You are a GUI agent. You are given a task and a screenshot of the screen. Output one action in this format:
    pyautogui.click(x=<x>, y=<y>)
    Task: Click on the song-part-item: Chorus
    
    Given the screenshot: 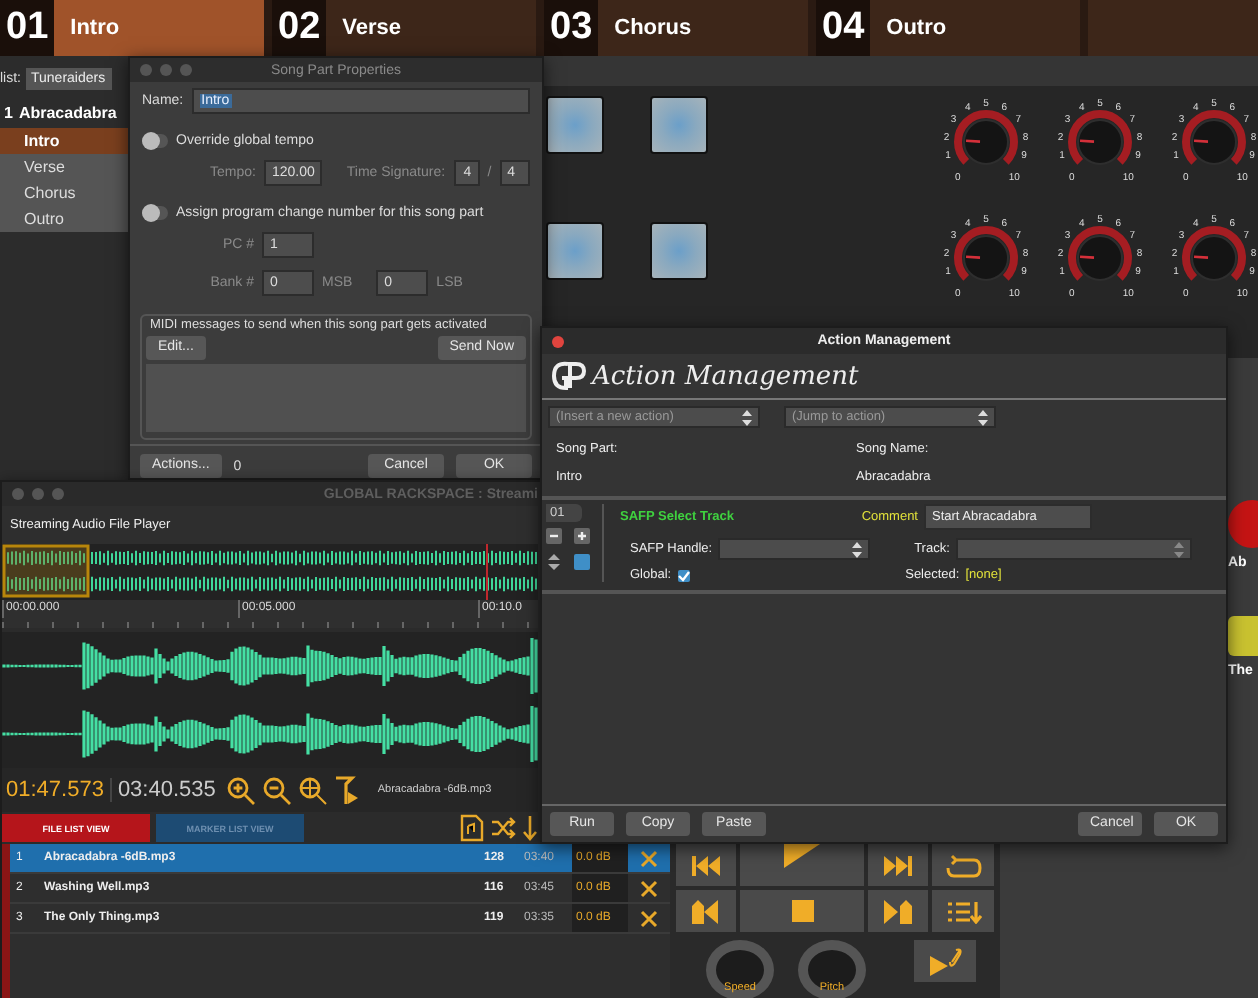 What is the action you would take?
    pyautogui.click(x=64, y=193)
    